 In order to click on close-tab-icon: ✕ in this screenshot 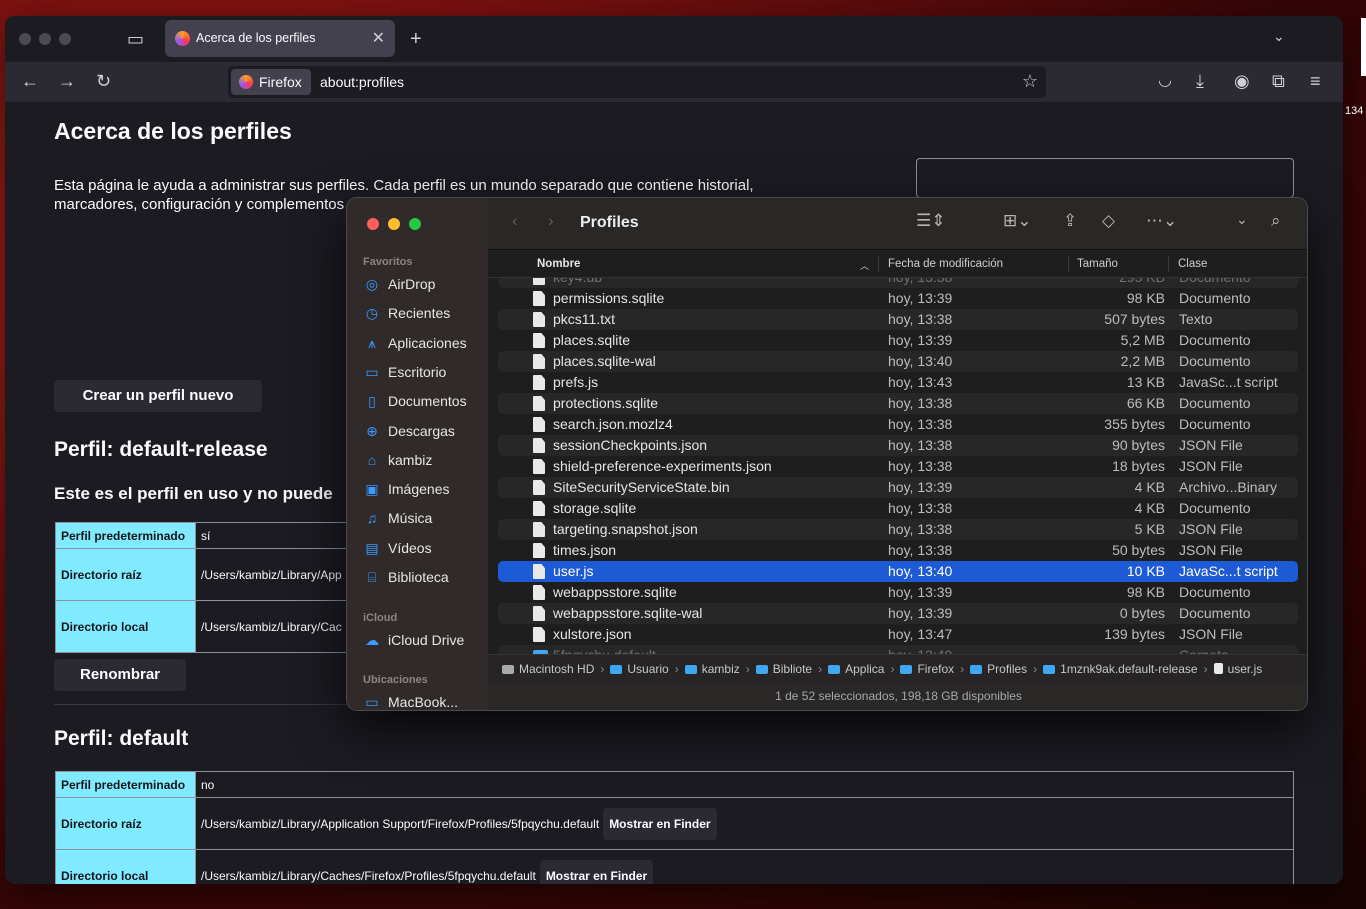, I will do `click(378, 38)`.